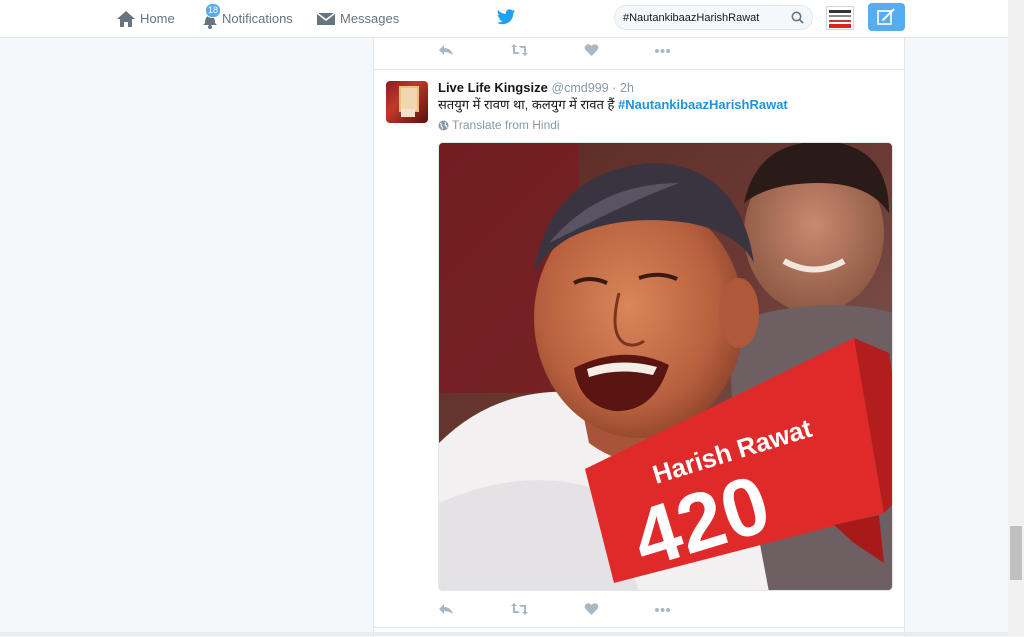 The width and height of the screenshot is (1024, 637). Describe the element at coordinates (408, 113) in the screenshot. I see `avatar-figure-base` at that location.